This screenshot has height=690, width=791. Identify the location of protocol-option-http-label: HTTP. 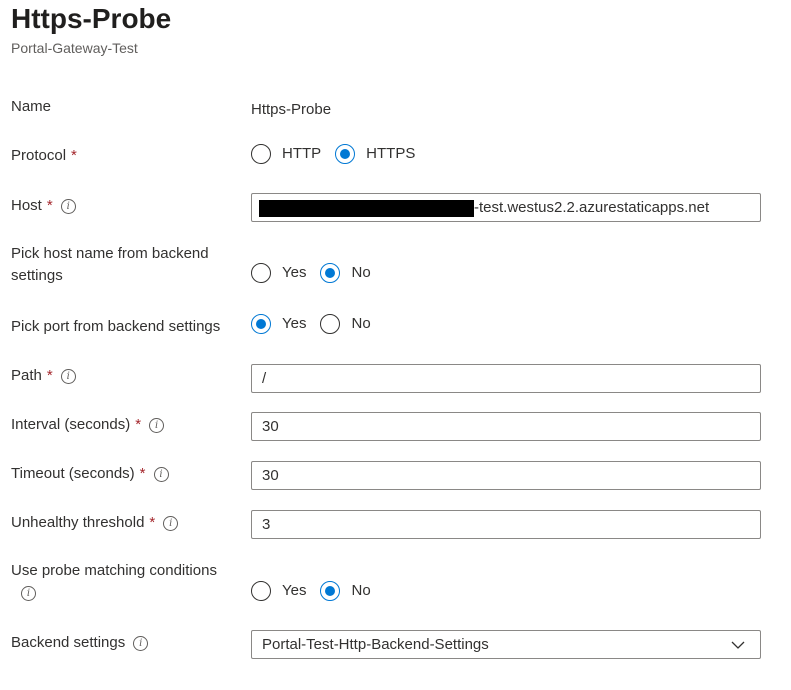
(302, 153).